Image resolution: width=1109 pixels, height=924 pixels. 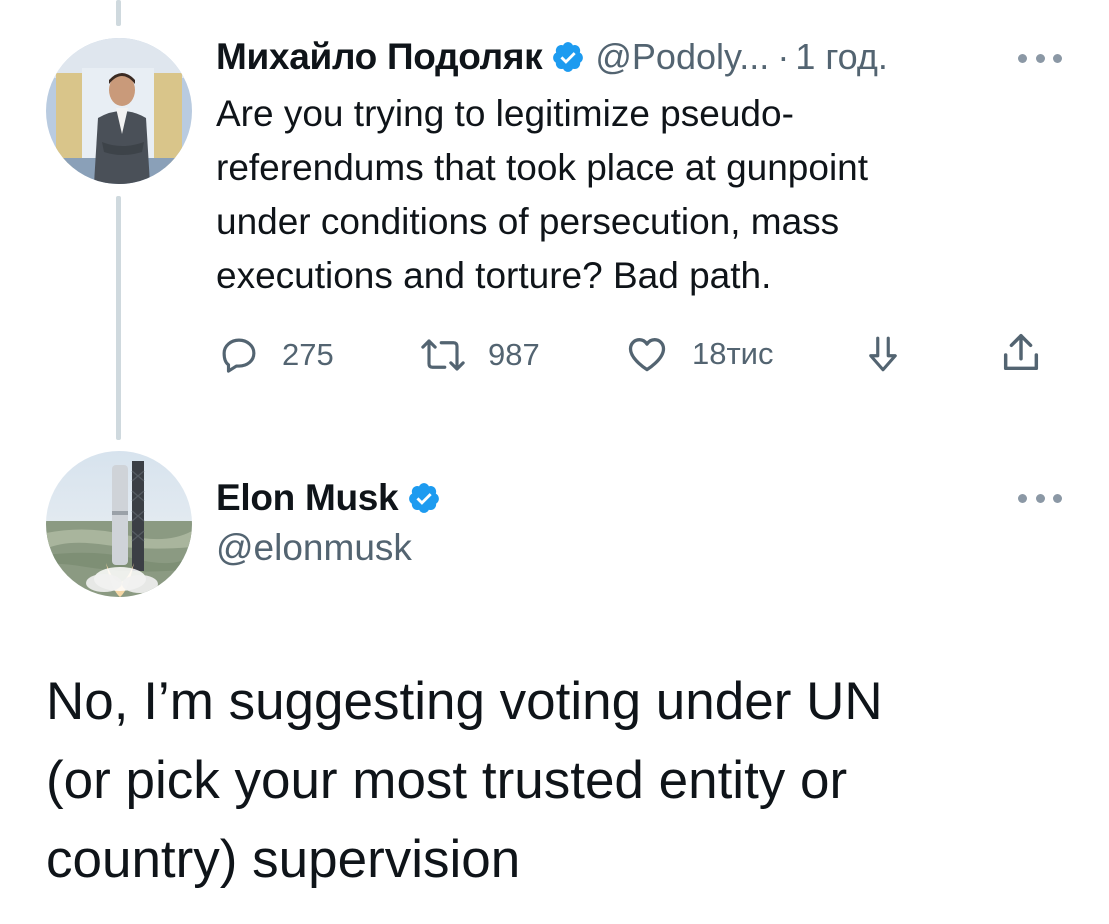 What do you see at coordinates (283, 859) in the screenshot?
I see `tweet-text-line: country) supervision` at bounding box center [283, 859].